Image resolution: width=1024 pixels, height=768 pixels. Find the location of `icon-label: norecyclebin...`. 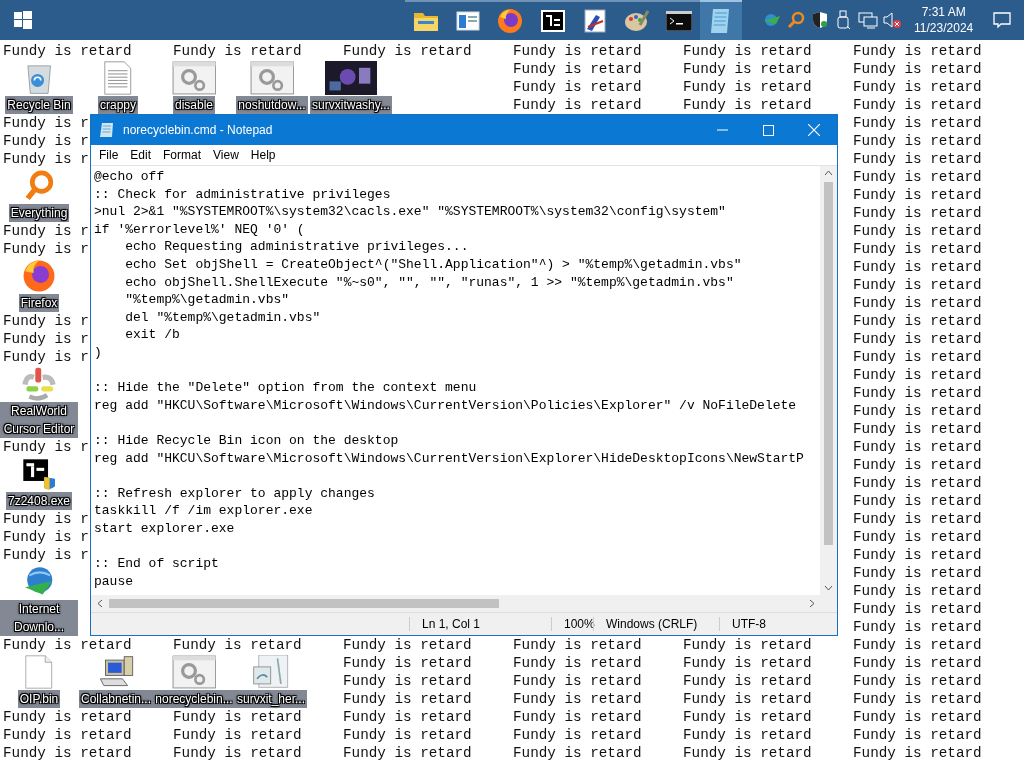

icon-label: norecyclebin... is located at coordinates (194, 699).